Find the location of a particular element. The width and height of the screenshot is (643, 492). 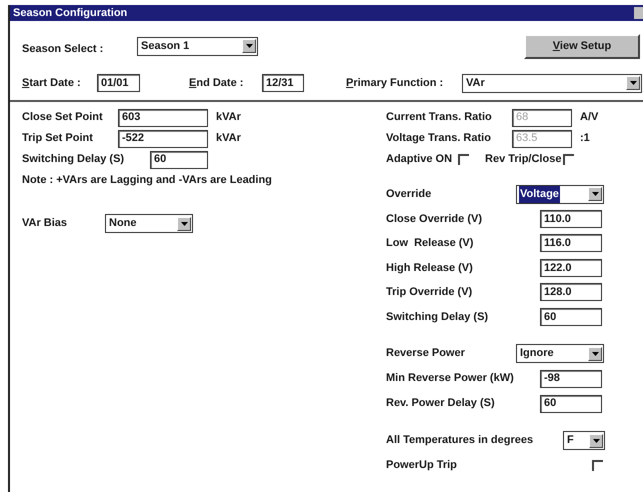

window-title: Season Configuration is located at coordinates (70, 13).